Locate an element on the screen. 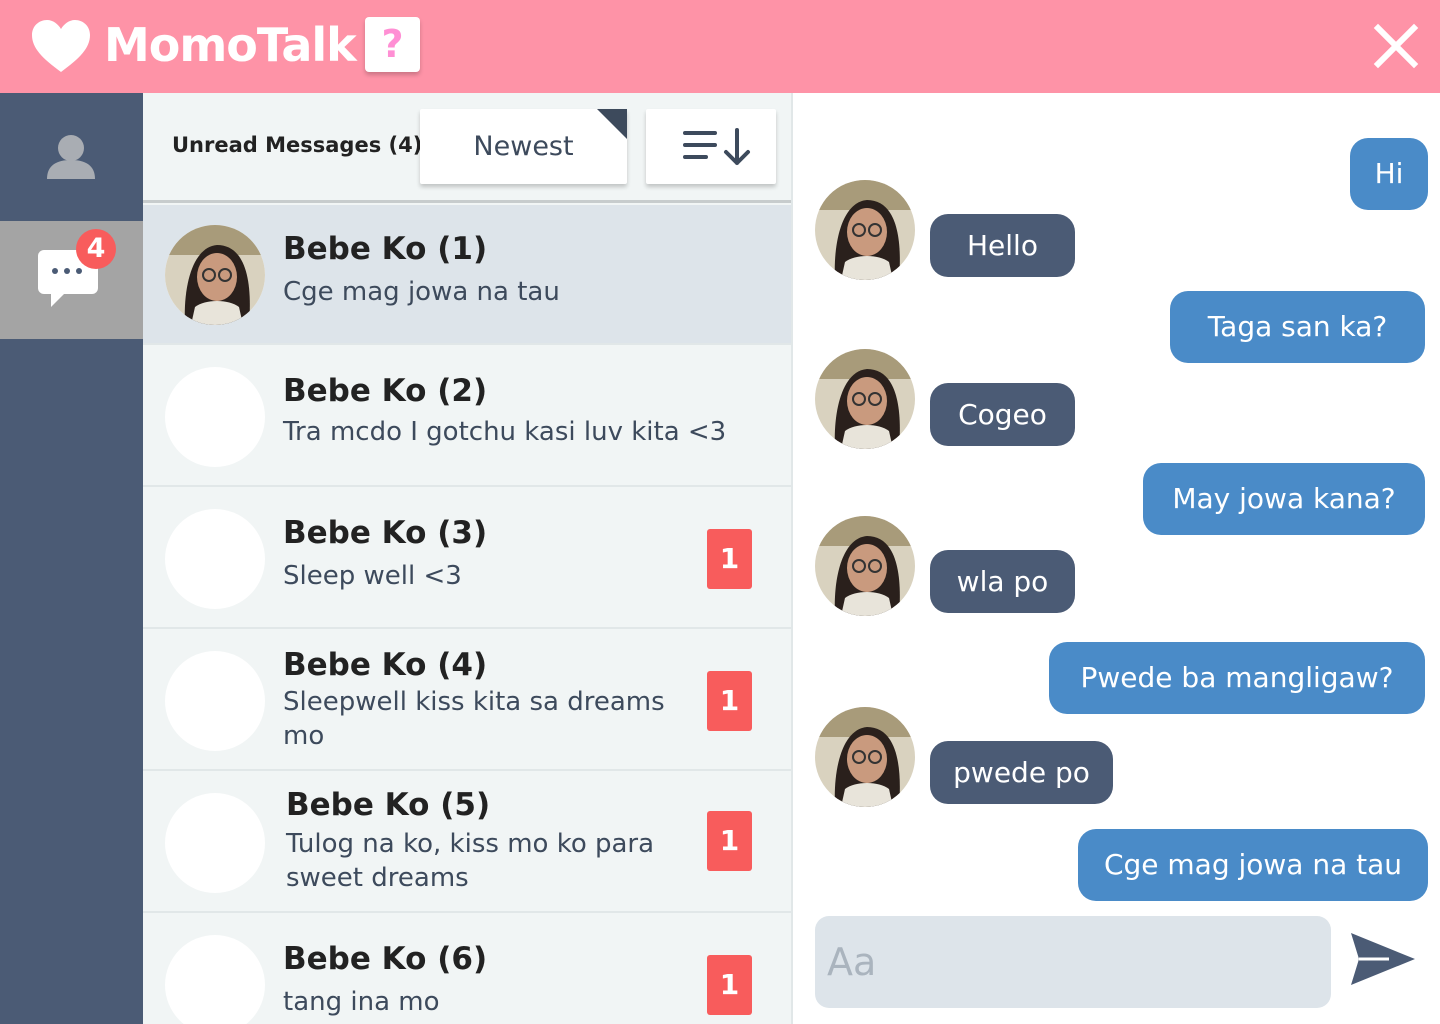 This screenshot has width=1440, height=1024. profile-photo-icon is located at coordinates (215, 275).